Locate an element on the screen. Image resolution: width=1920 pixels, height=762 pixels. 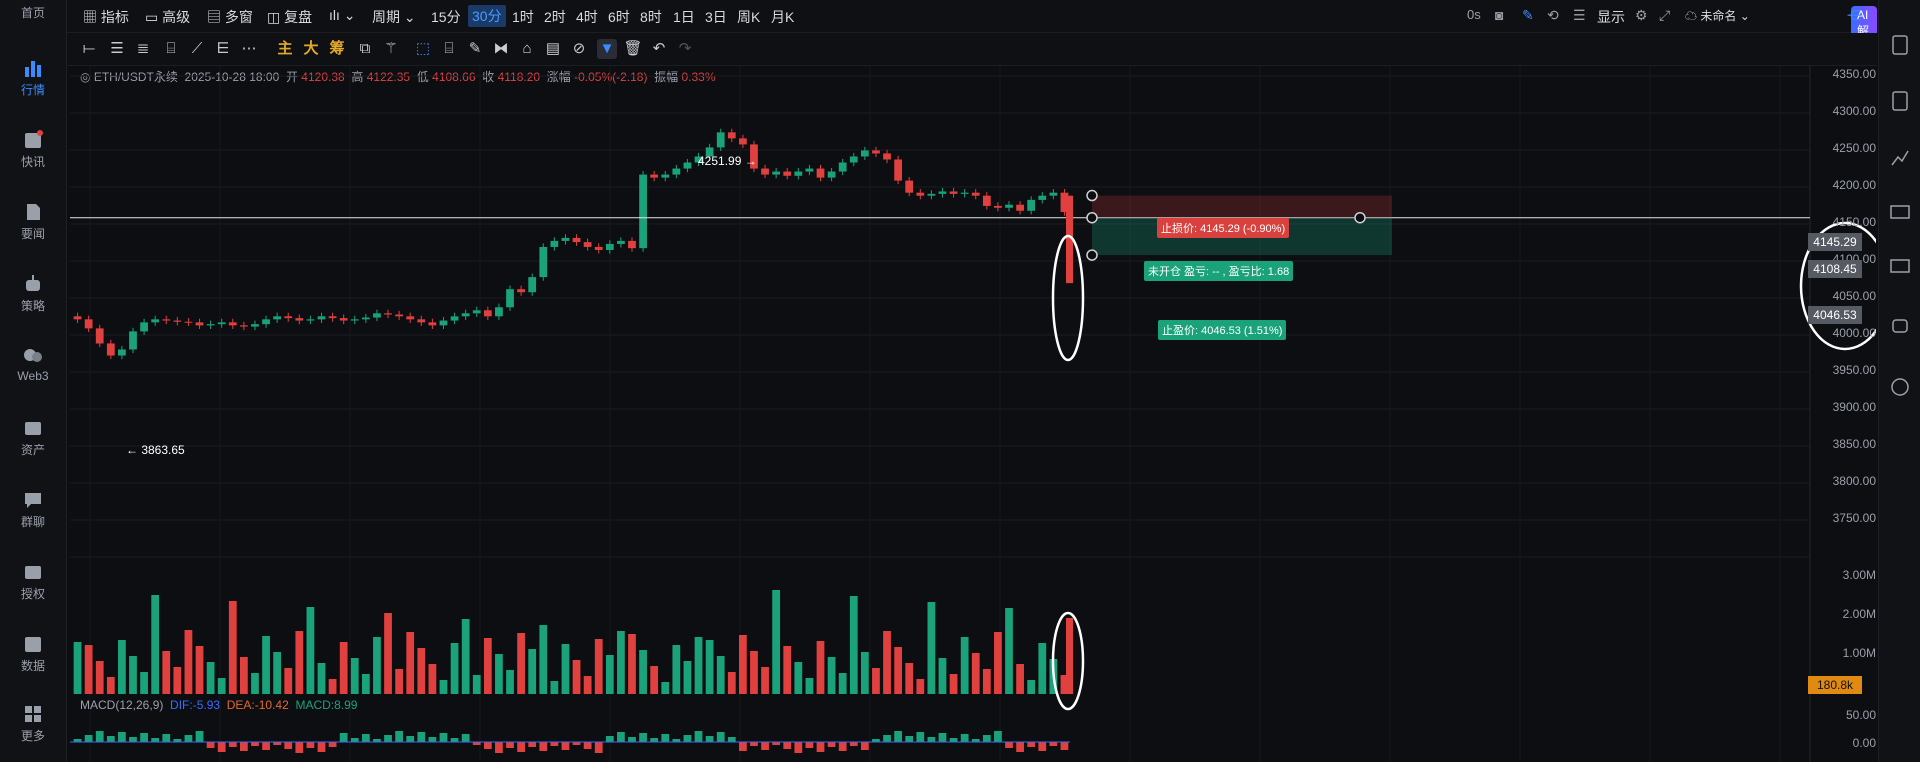
nav-item-more: 更多 is located at coordinates (33, 724).